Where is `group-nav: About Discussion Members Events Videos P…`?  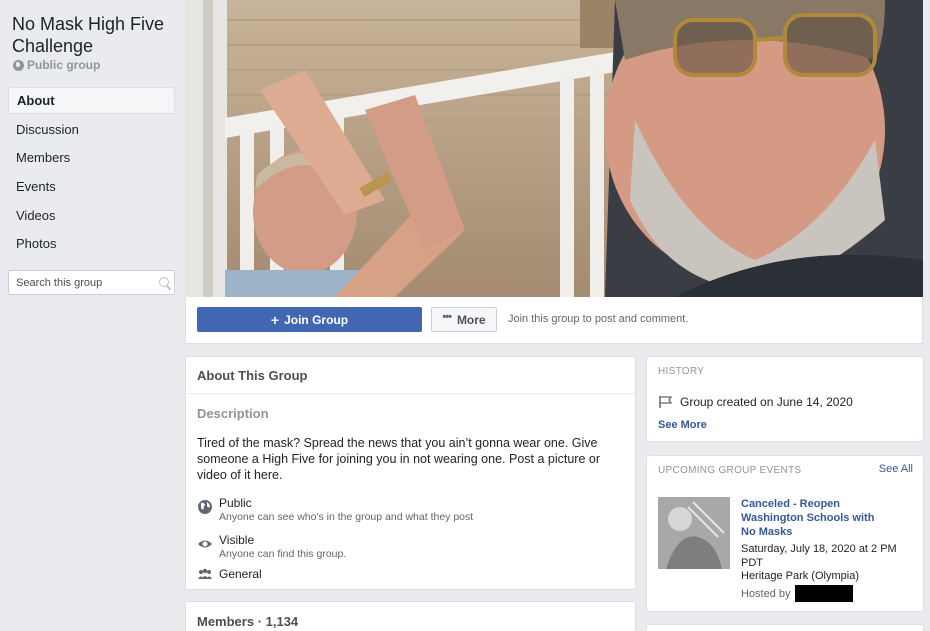 group-nav: About Discussion Members Events Videos P… is located at coordinates (91, 173).